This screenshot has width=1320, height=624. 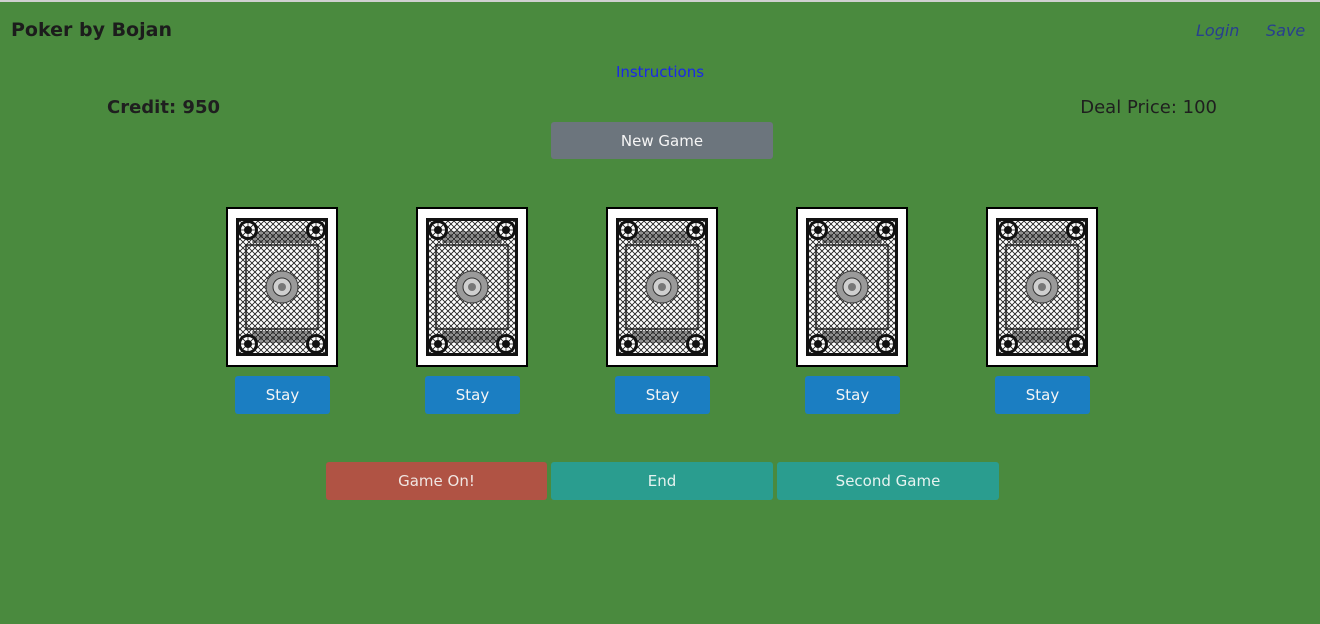 I want to click on deal-price-display: Deal Price: 100, so click(x=1148, y=107).